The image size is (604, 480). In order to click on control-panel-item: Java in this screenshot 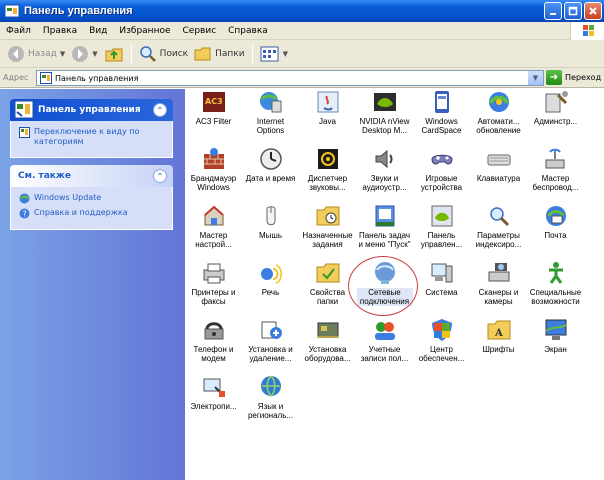, I will do `click(327, 117)`.